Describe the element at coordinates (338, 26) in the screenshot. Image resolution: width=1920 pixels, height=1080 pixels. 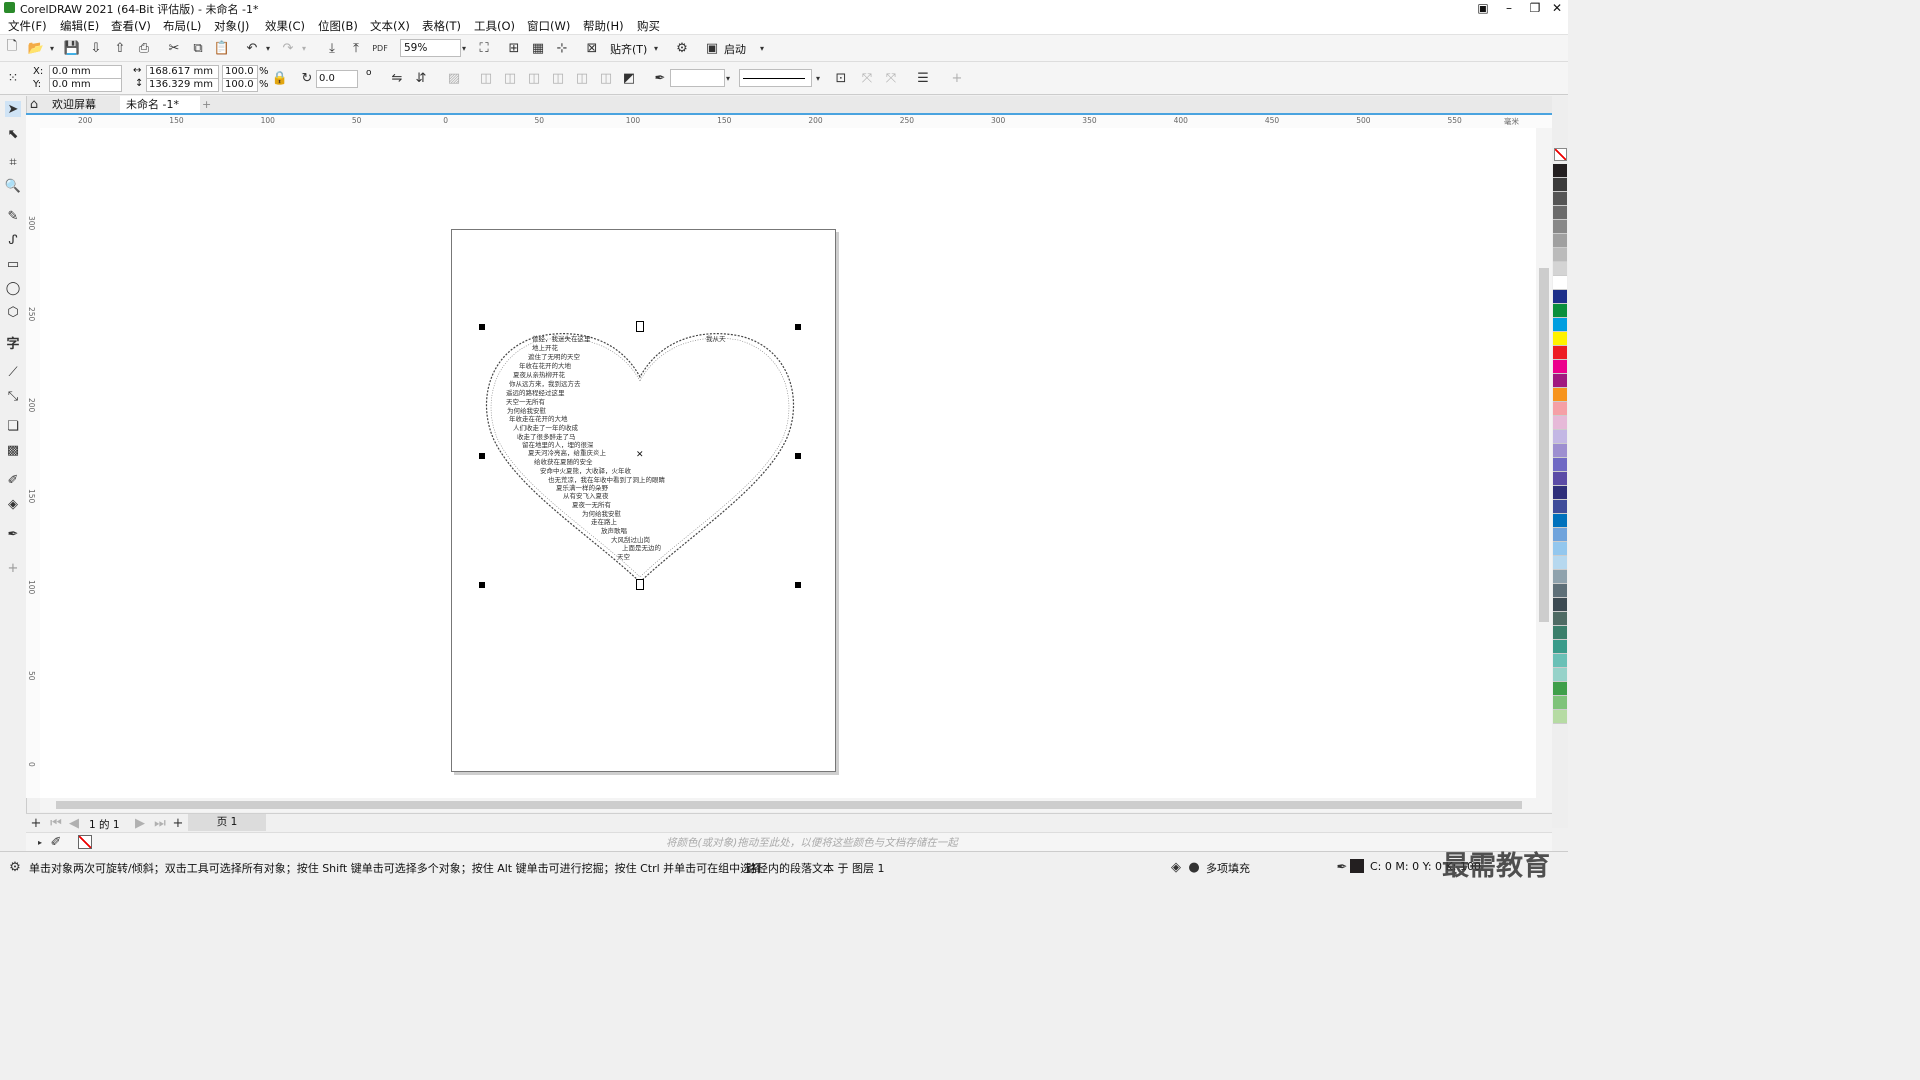
I see `menu-bitmap: 位图(B)` at that location.